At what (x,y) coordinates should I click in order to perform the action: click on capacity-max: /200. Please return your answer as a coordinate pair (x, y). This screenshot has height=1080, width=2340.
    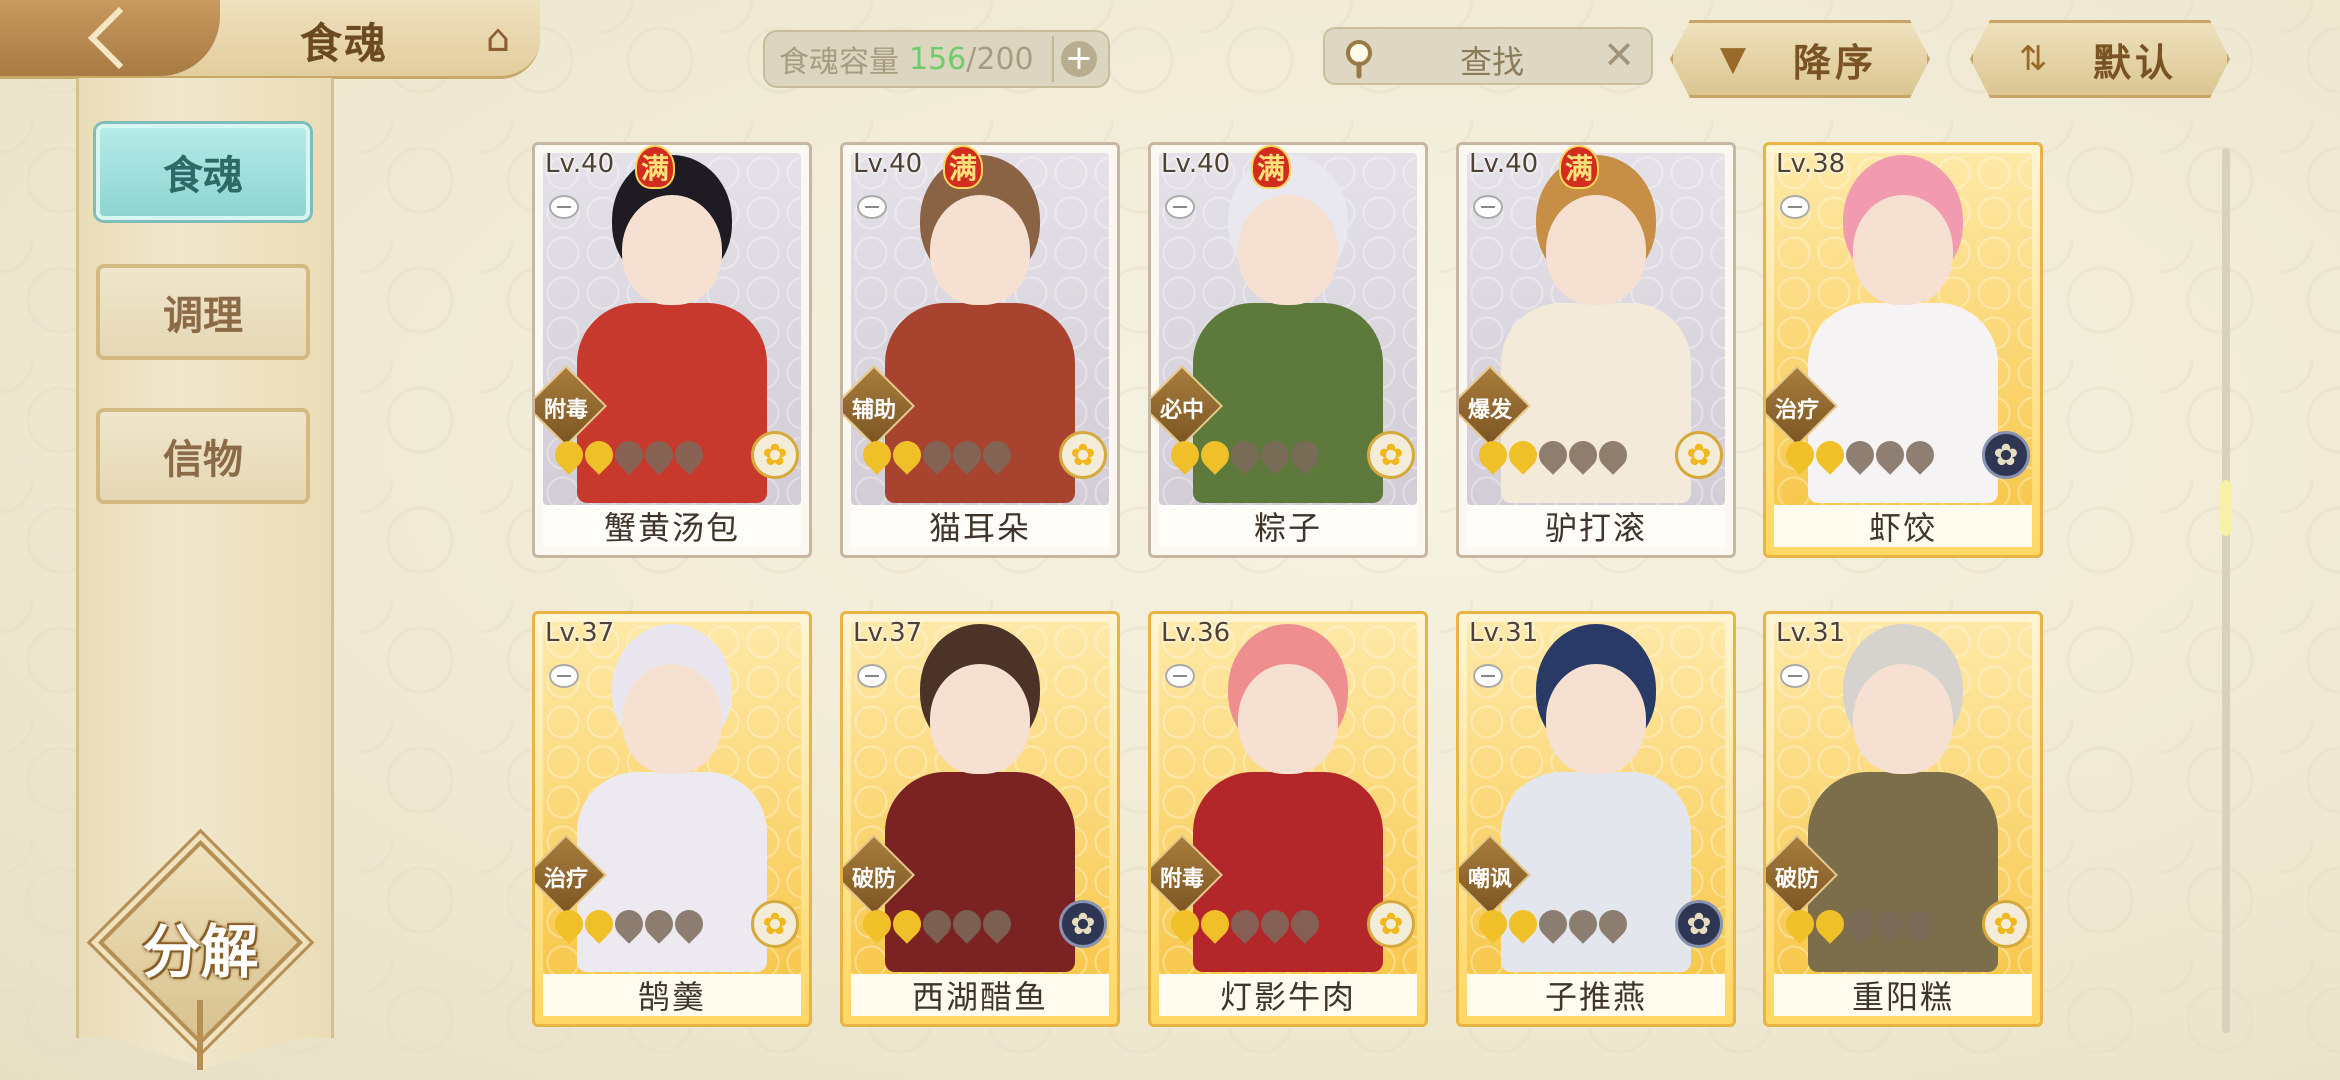
    Looking at the image, I should click on (1000, 59).